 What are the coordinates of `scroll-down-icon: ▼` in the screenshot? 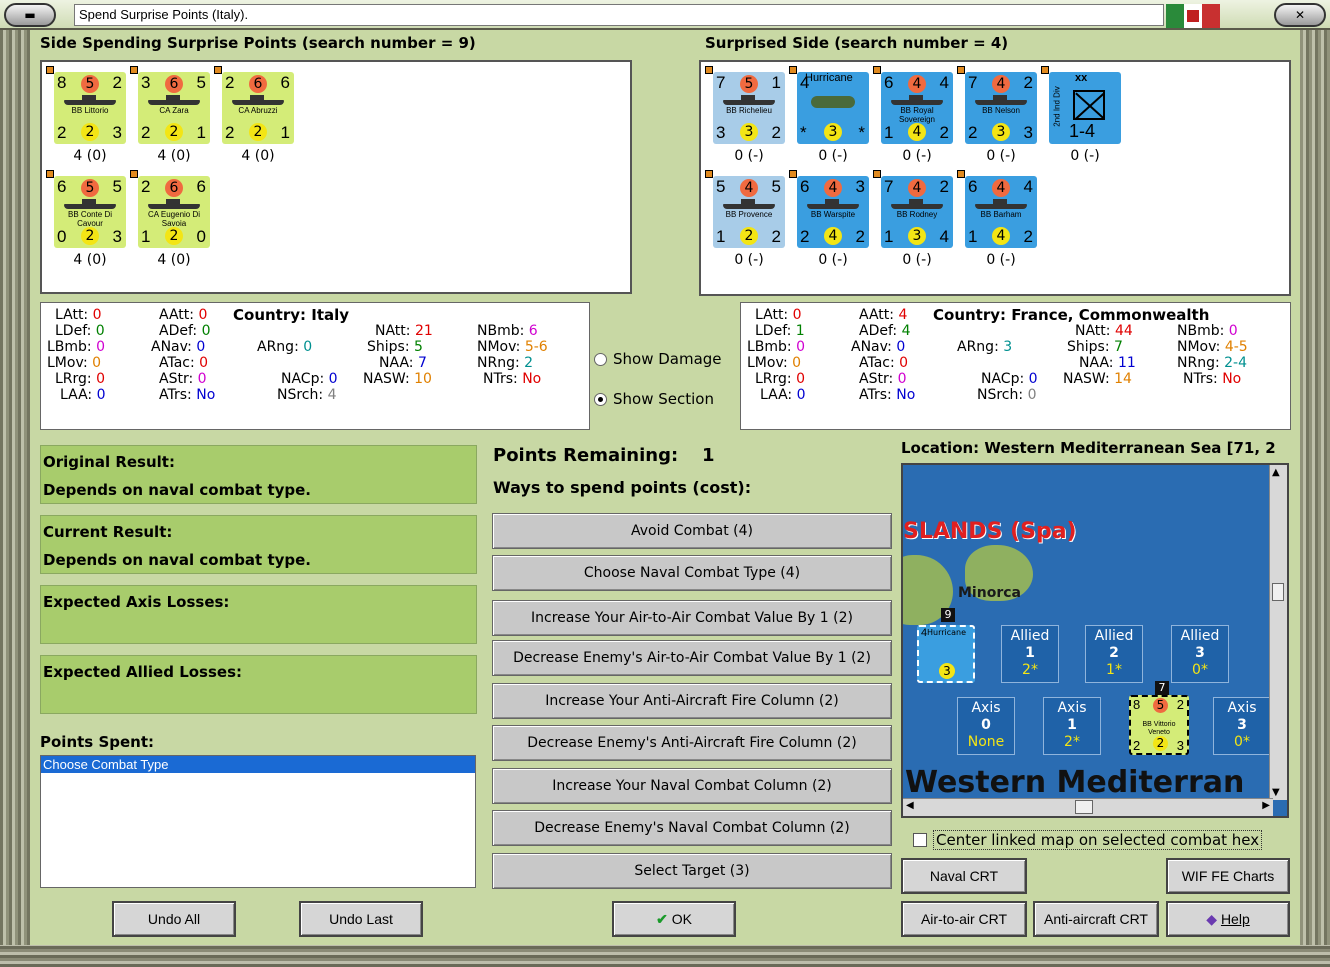 It's located at (1276, 792).